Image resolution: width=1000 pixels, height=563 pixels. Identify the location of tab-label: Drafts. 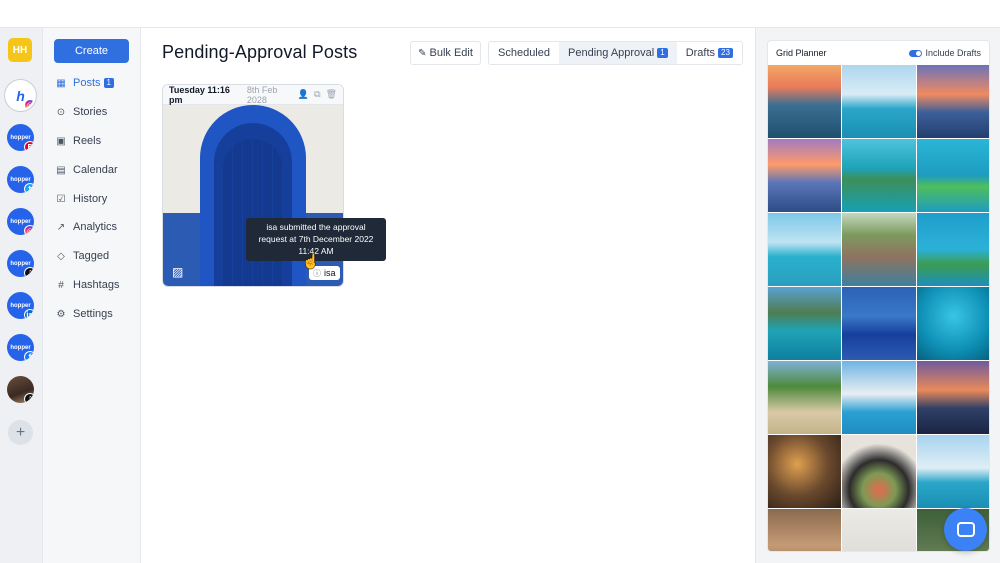
(700, 53).